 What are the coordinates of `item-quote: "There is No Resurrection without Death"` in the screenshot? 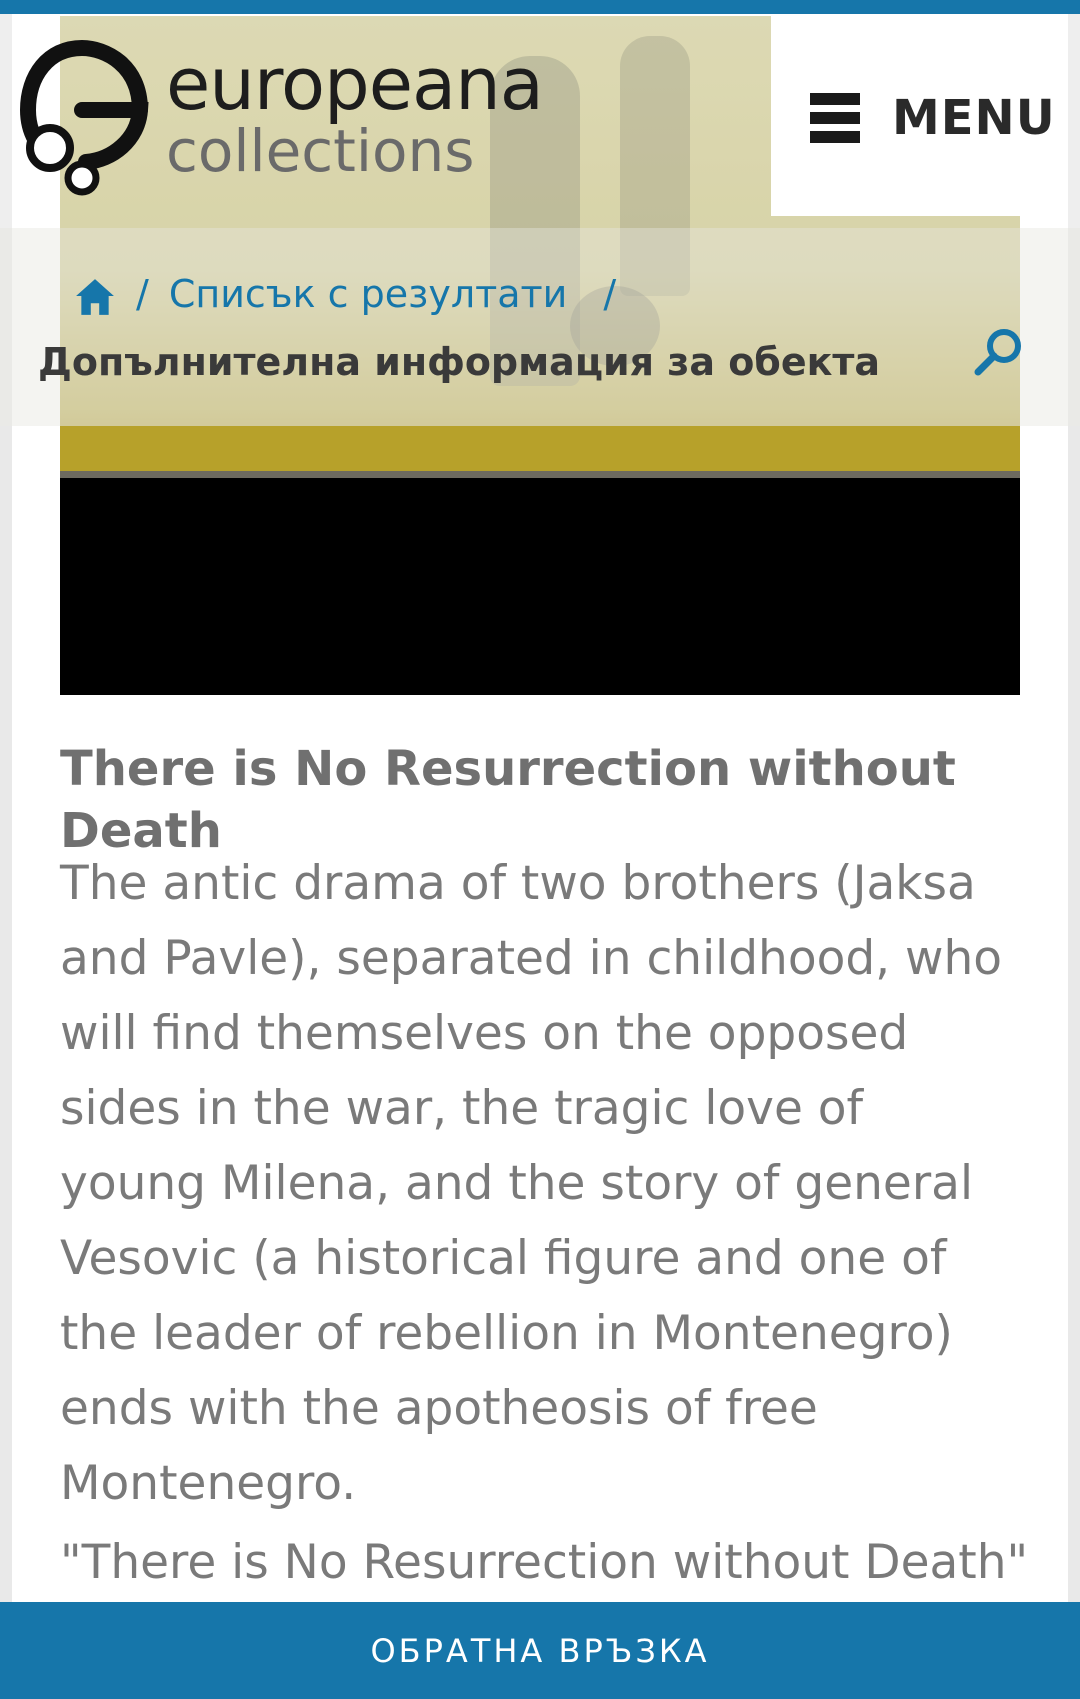 It's located at (544, 1562).